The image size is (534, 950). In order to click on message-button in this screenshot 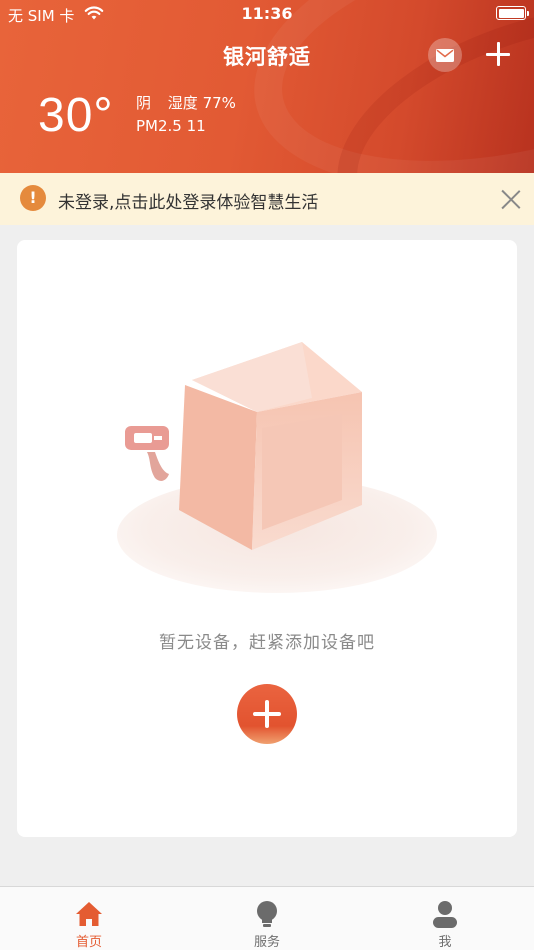, I will do `click(445, 55)`.